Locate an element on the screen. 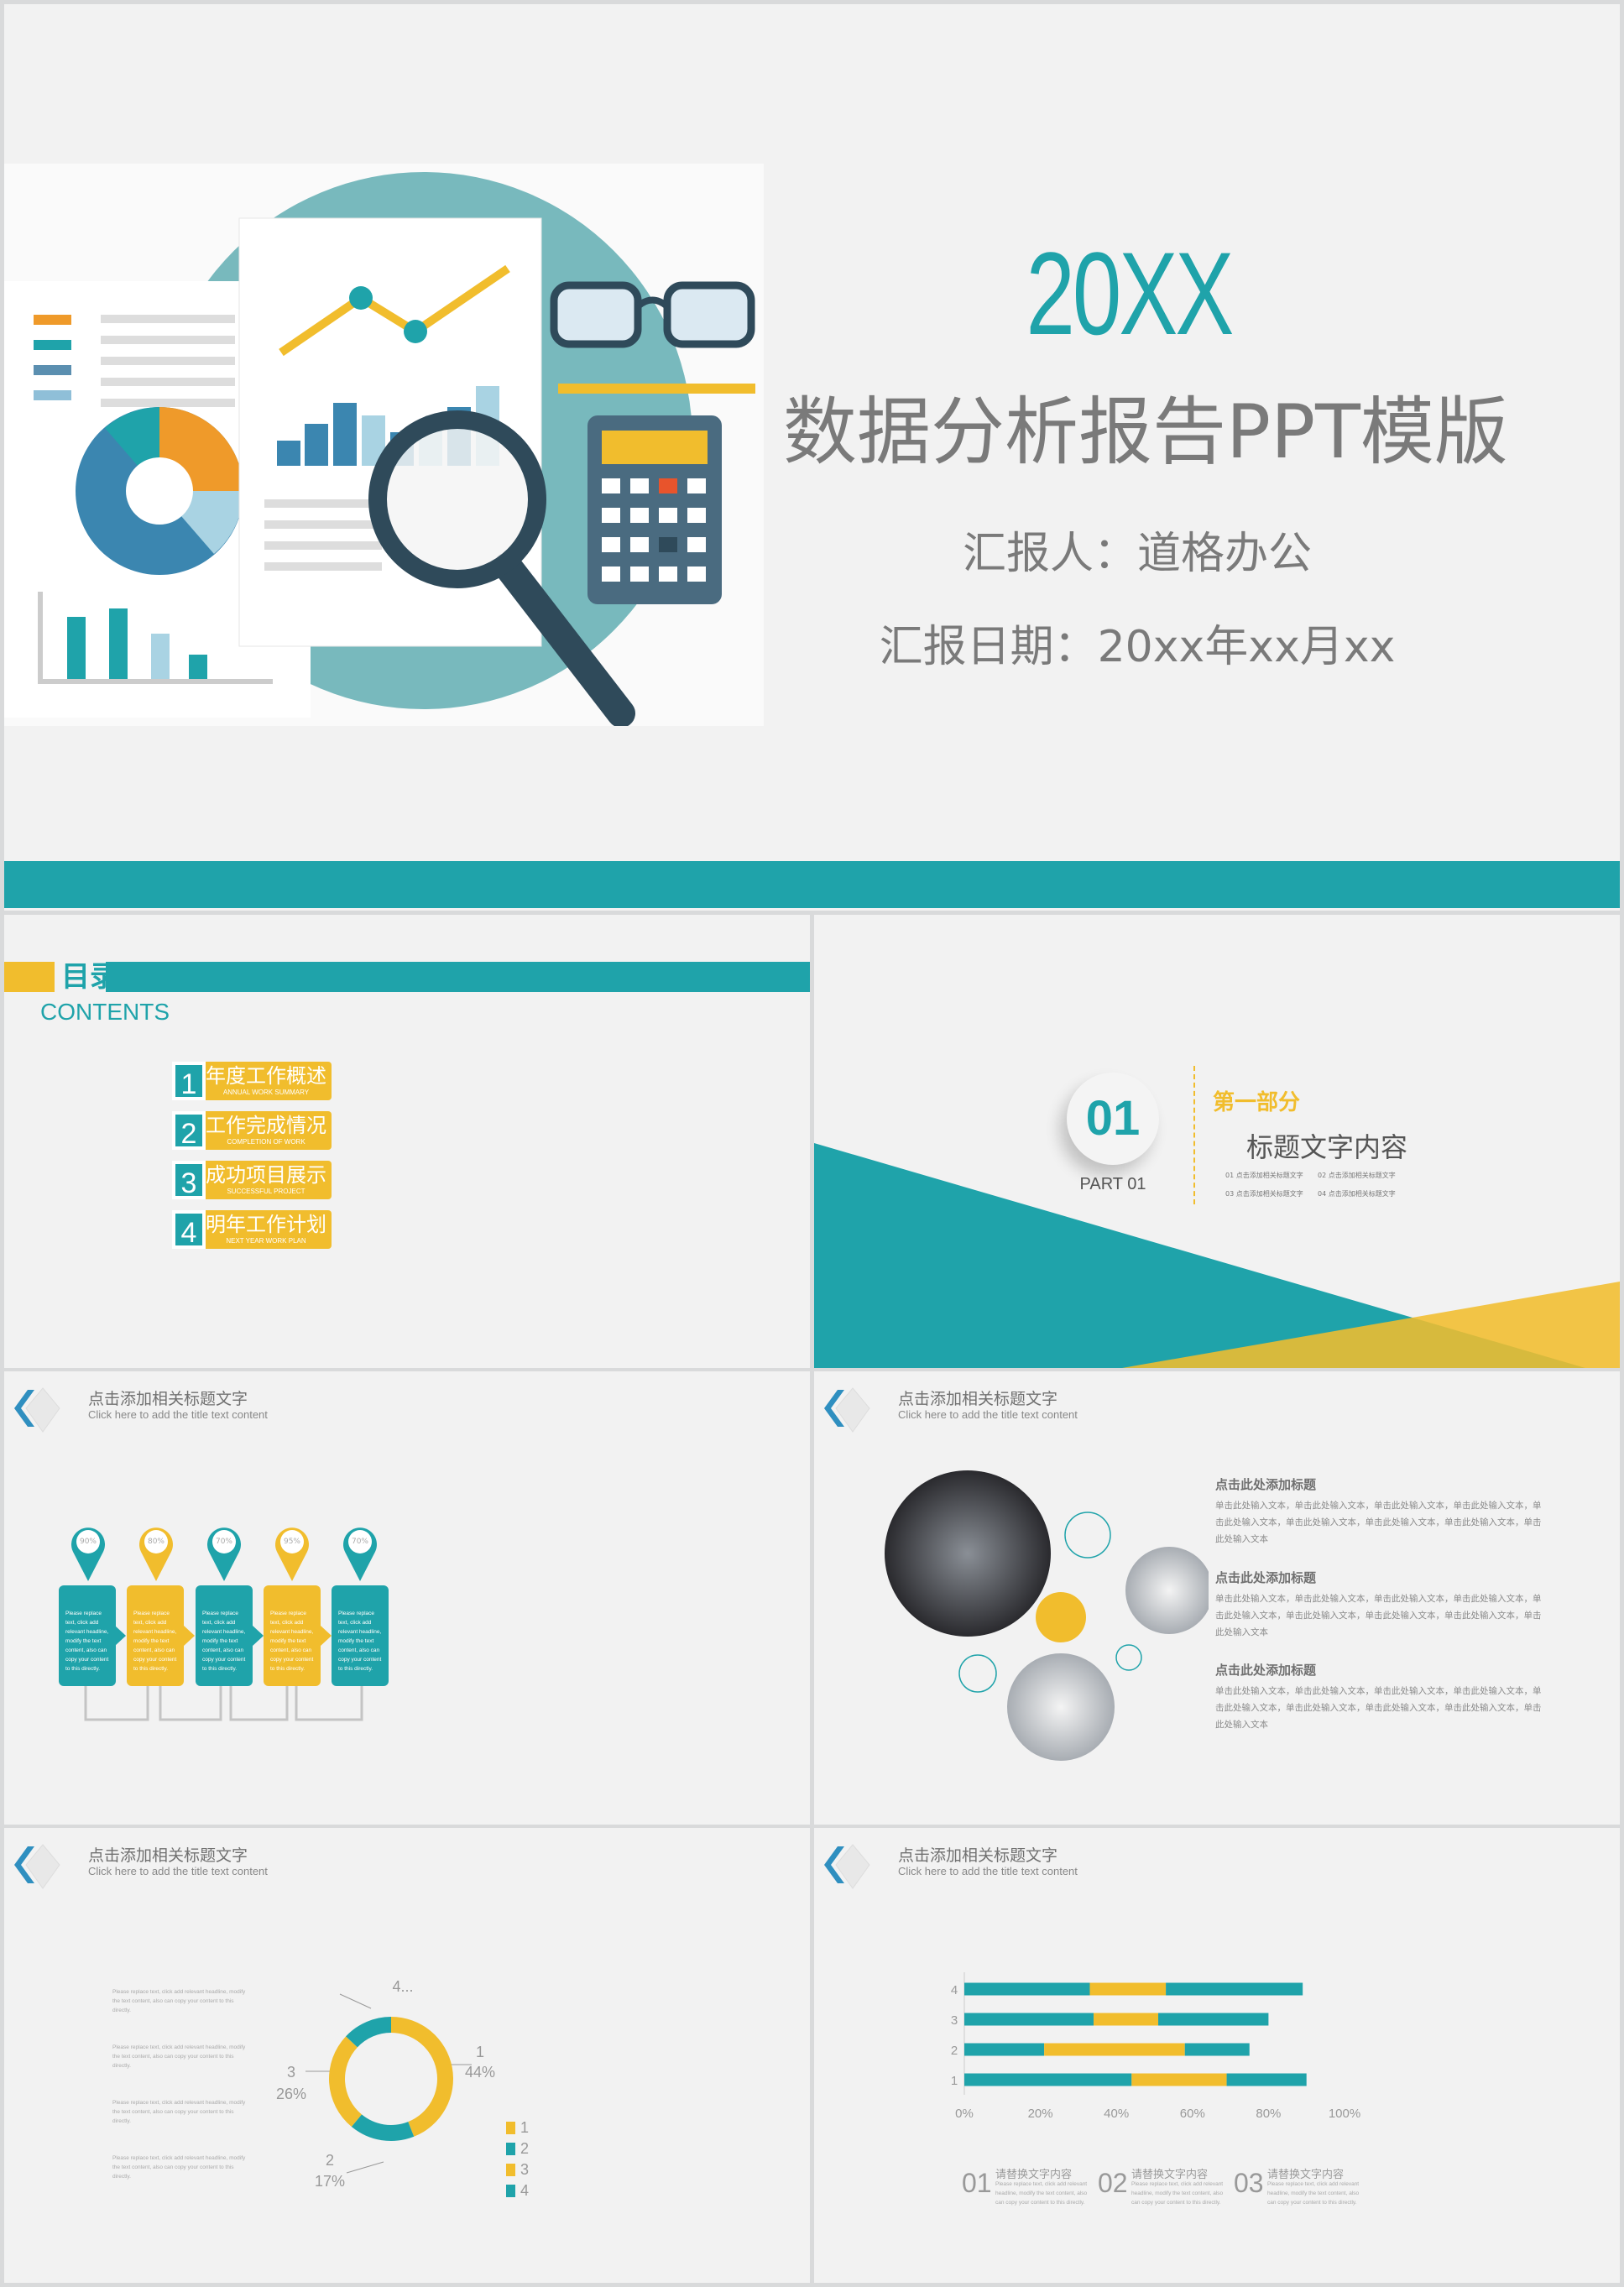  y-tick-label: 4 is located at coordinates (954, 1990).